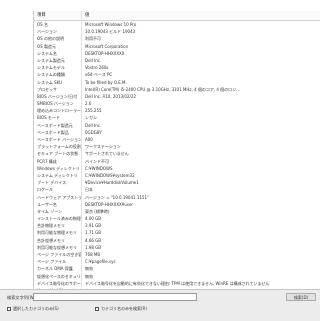 The image size is (320, 321). What do you see at coordinates (59, 219) in the screenshot?
I see `row-item: インストール済みの物理メモリ (RAM)` at bounding box center [59, 219].